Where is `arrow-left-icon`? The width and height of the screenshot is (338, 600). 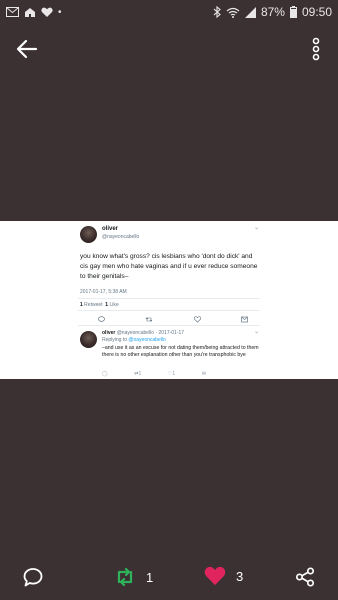 arrow-left-icon is located at coordinates (27, 49).